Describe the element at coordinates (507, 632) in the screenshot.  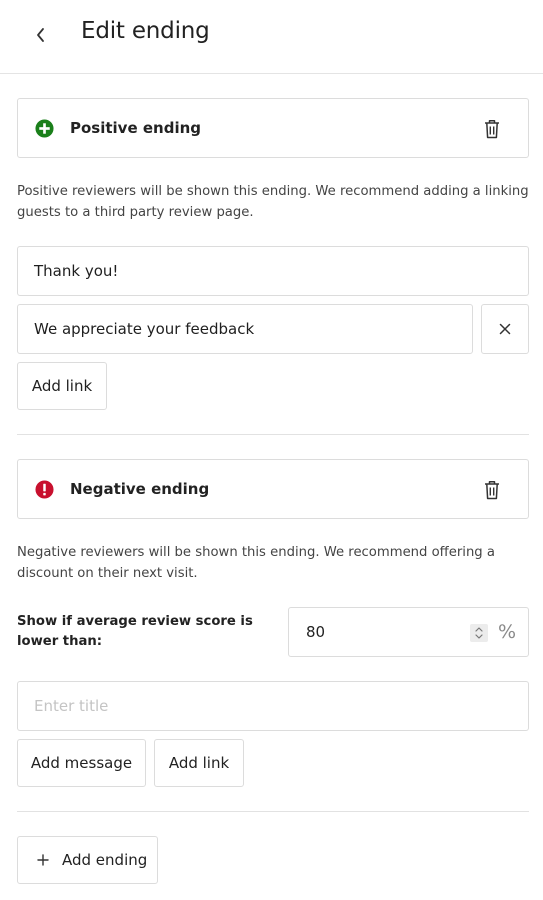
I see `percent-unit: %` at that location.